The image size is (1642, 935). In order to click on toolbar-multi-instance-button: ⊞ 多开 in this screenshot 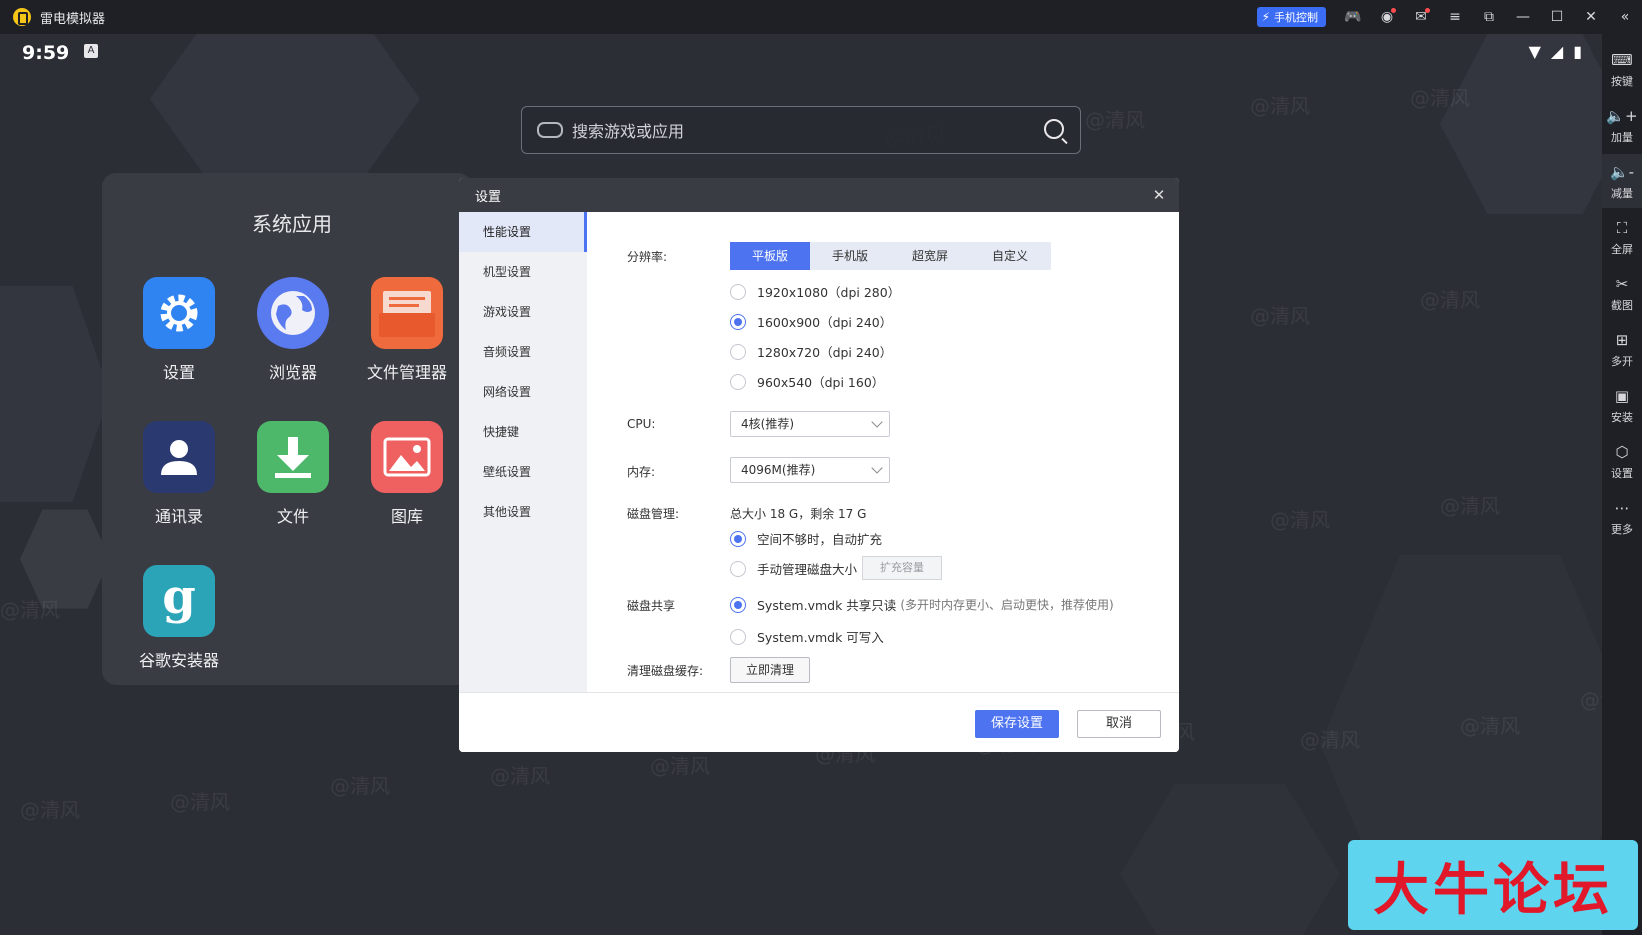, I will do `click(1622, 349)`.